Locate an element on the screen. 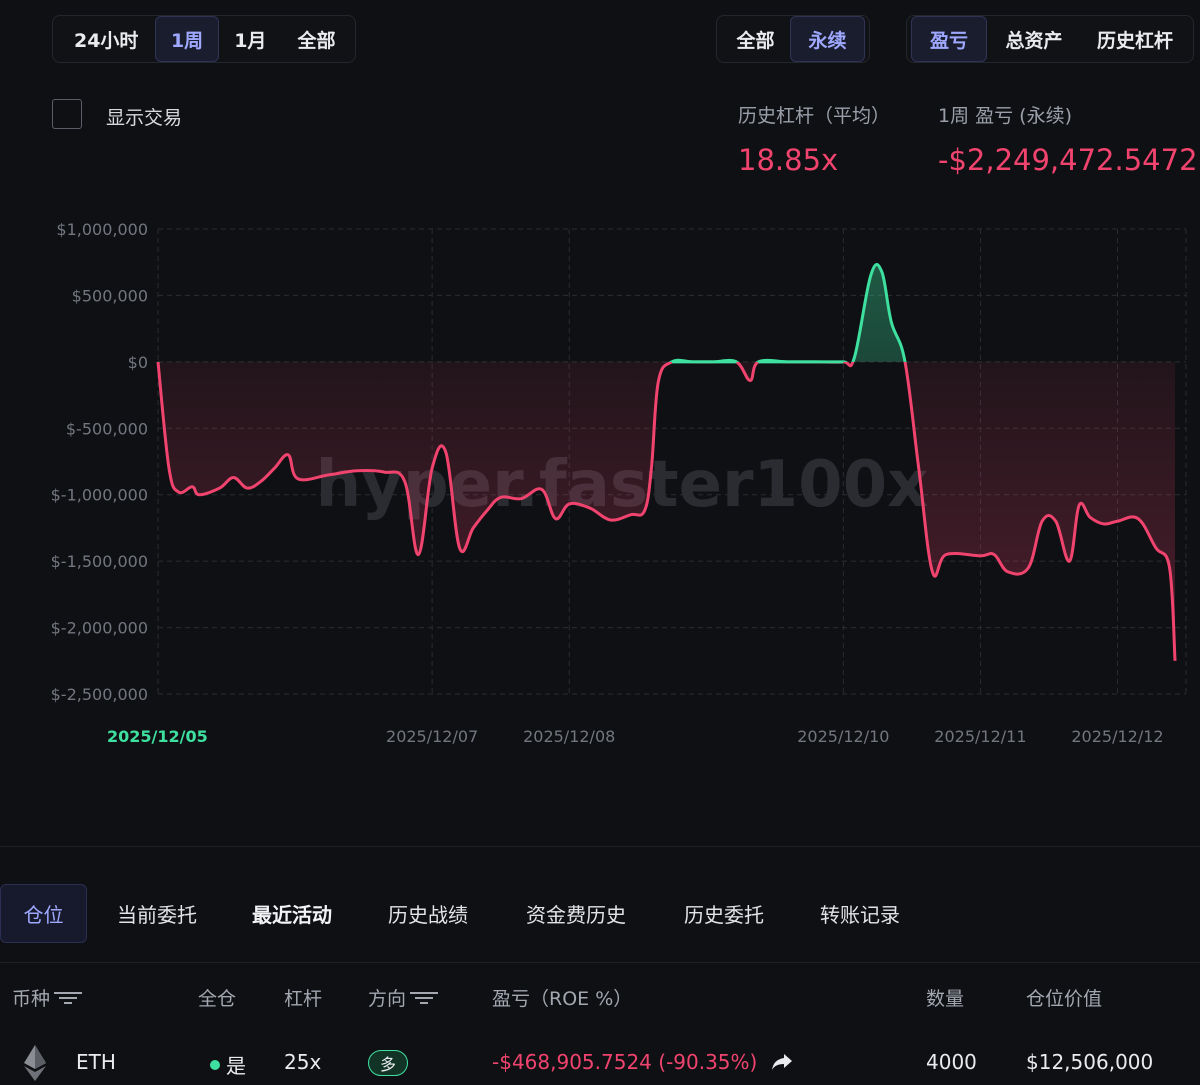  avg-leverage-value: 18.85x is located at coordinates (788, 160).